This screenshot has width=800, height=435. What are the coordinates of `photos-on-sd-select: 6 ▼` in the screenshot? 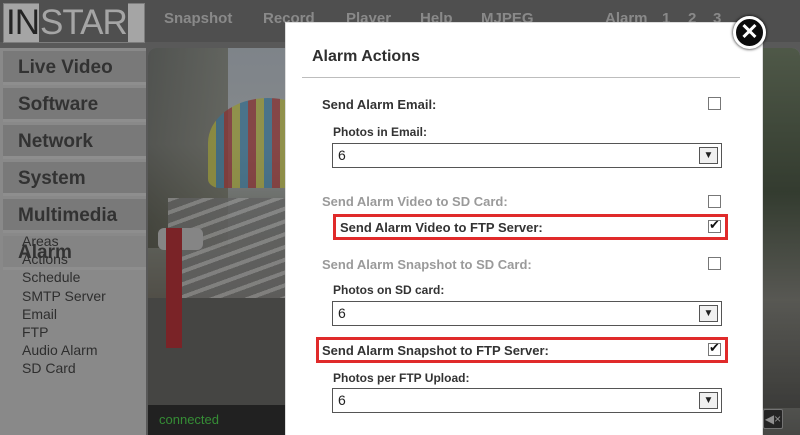 It's located at (527, 313).